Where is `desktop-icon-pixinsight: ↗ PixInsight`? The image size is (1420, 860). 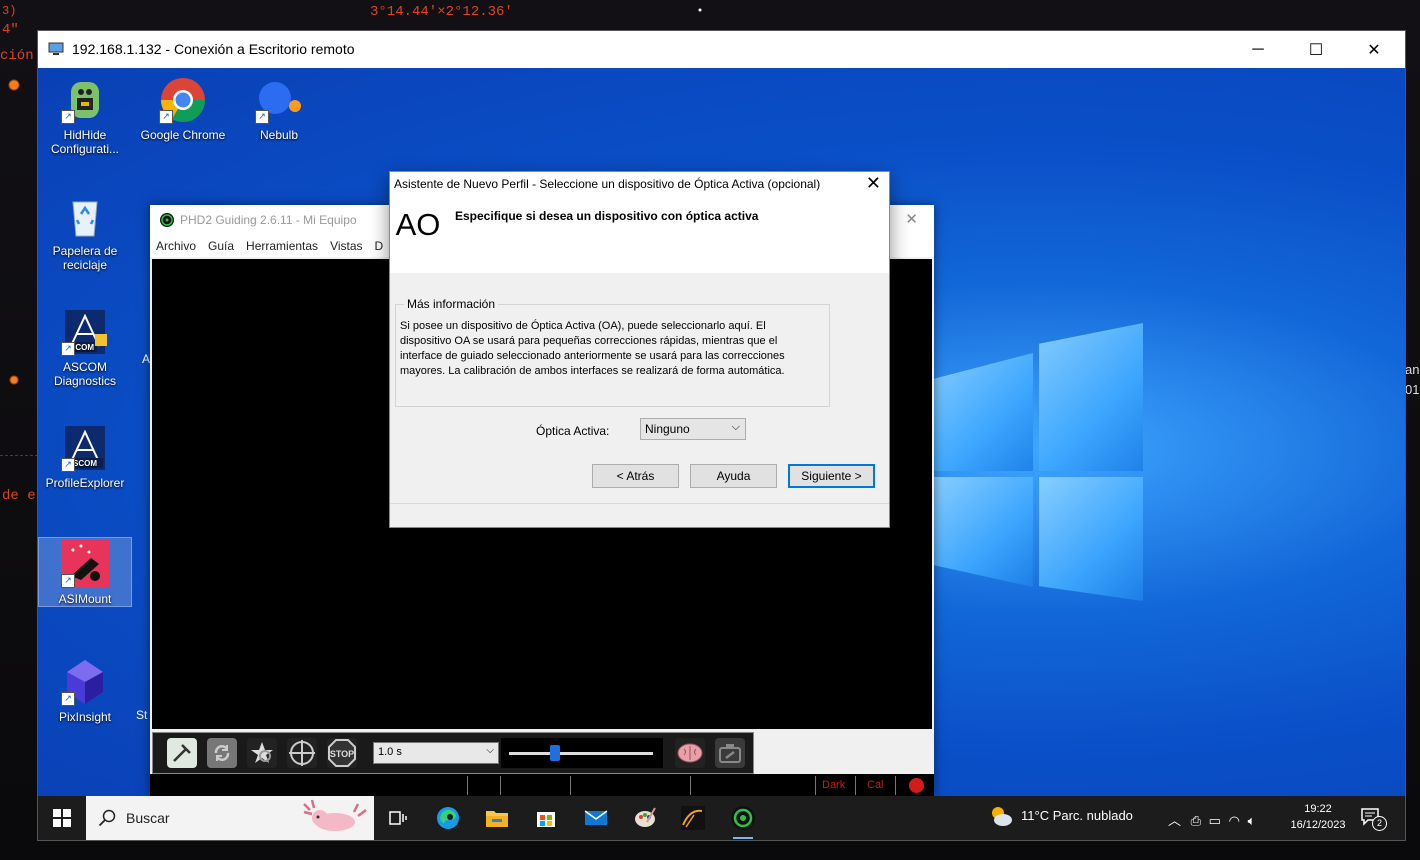
desktop-icon-pixinsight: ↗ PixInsight is located at coordinates (85, 691).